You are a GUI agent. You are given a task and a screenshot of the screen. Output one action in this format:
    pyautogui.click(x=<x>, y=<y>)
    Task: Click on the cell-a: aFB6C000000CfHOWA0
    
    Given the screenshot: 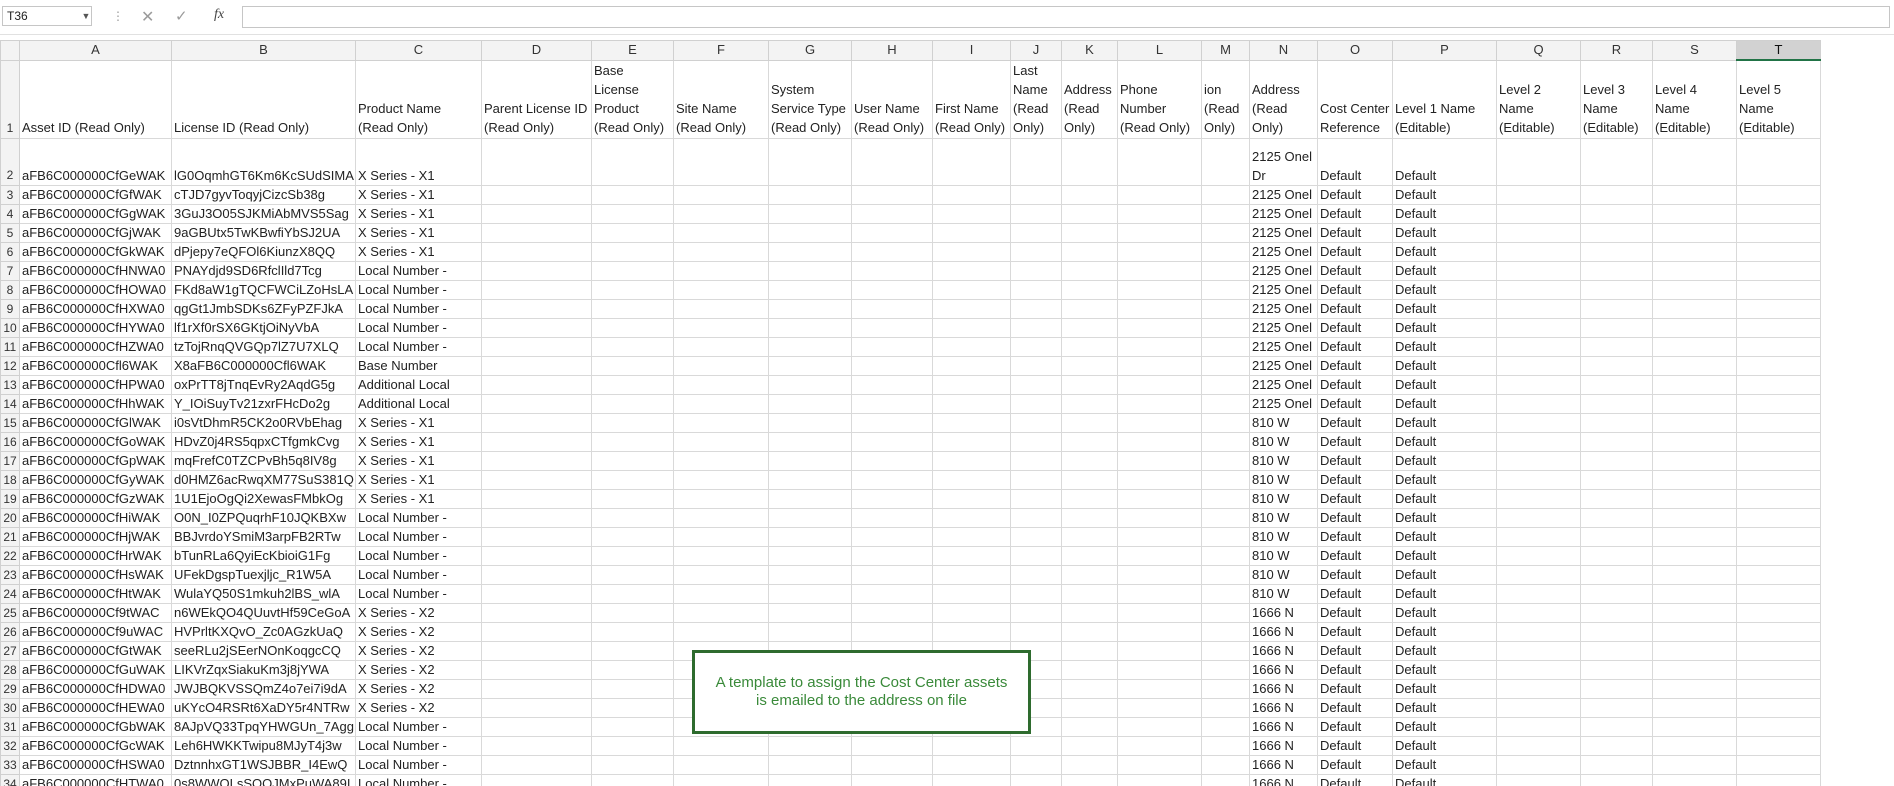 What is the action you would take?
    pyautogui.click(x=95, y=289)
    